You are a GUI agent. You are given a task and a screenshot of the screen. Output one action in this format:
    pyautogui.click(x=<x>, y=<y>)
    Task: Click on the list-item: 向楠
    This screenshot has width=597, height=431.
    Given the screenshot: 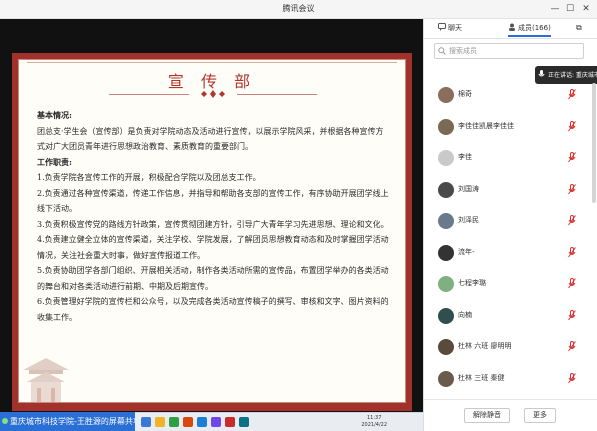 What is the action you would take?
    pyautogui.click(x=510, y=317)
    